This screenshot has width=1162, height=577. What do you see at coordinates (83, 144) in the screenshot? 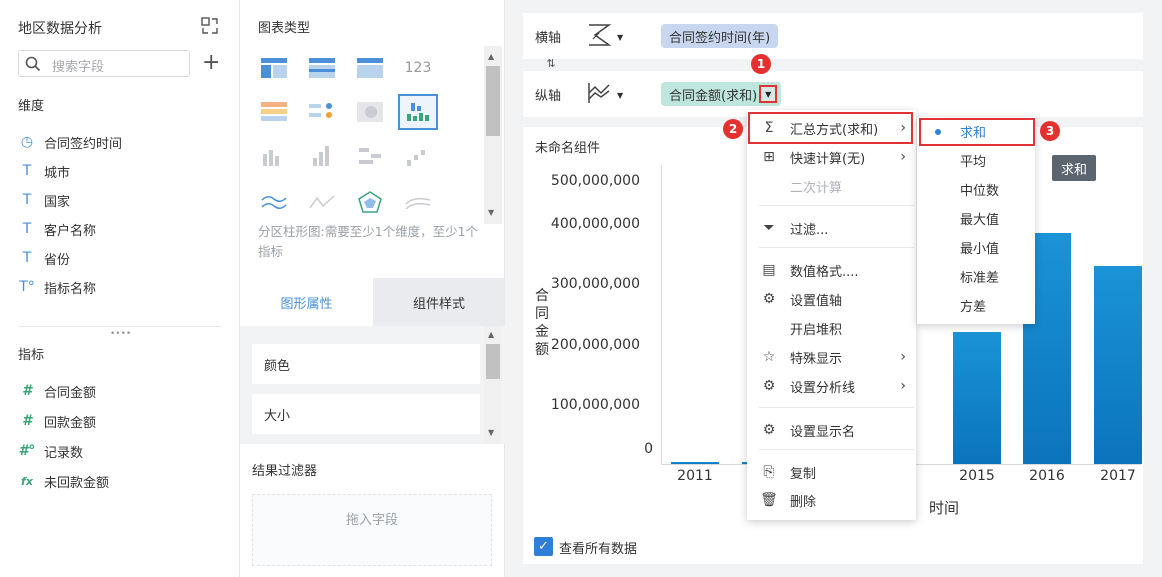
I see `field-label: 合同签约时间` at bounding box center [83, 144].